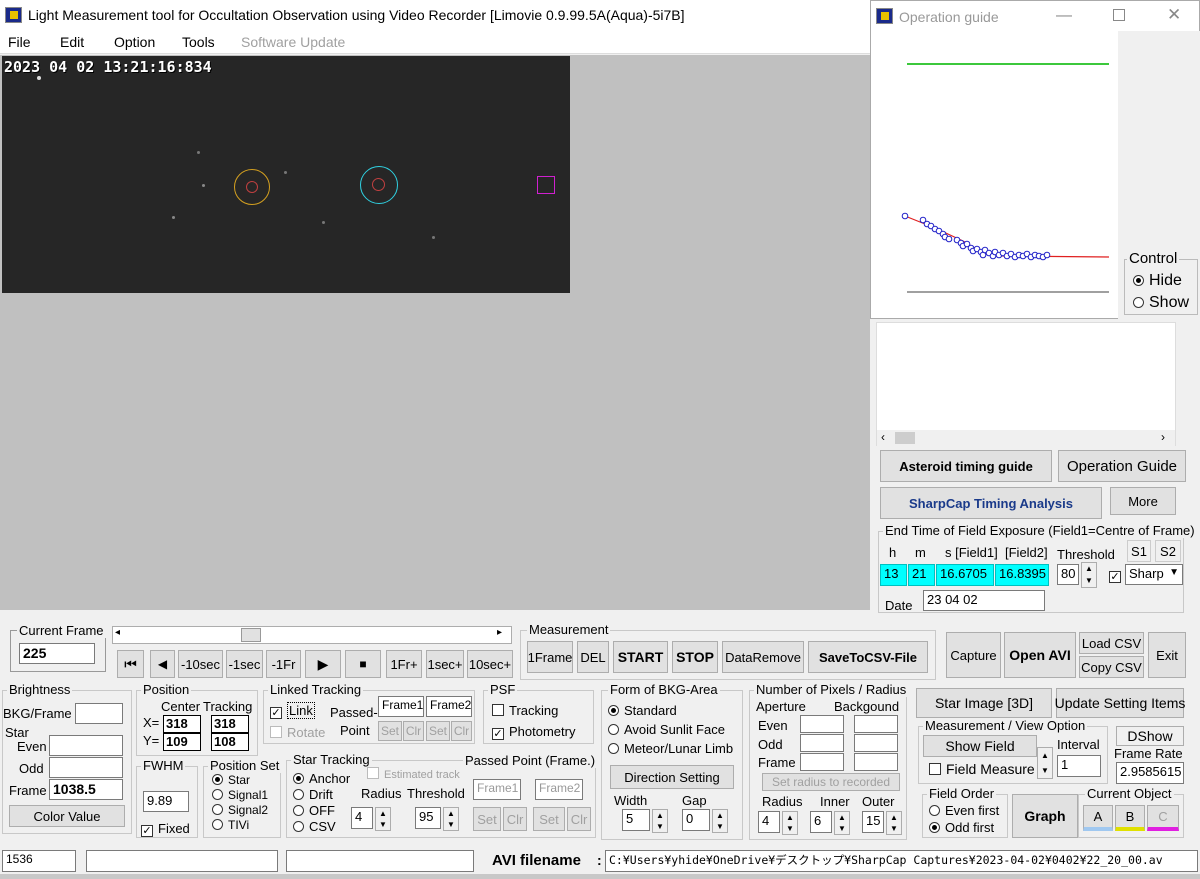 This screenshot has width=1200, height=879. What do you see at coordinates (1163, 437) in the screenshot?
I see `scroll-right-icon: ›` at bounding box center [1163, 437].